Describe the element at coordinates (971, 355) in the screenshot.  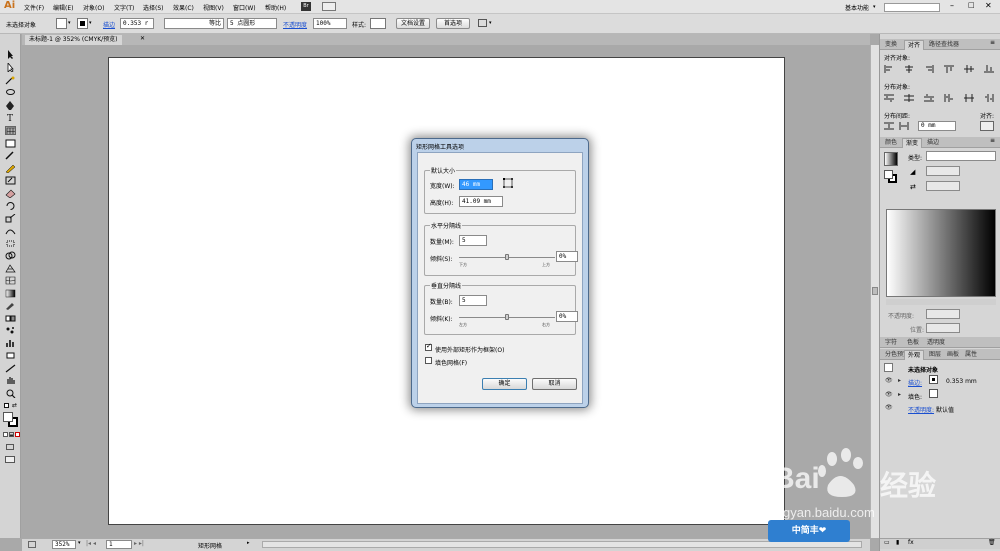
I see `tab-attributes: 属性` at that location.